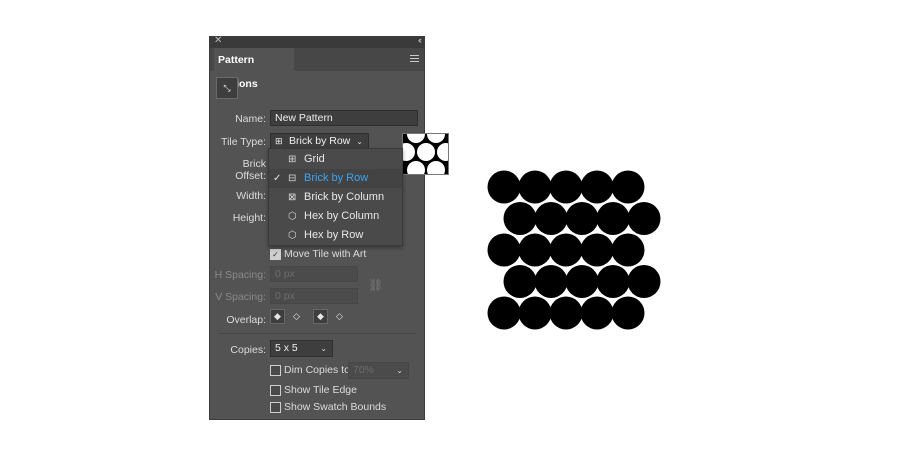  I want to click on dropdown-item-label: Hex by Column, so click(342, 216).